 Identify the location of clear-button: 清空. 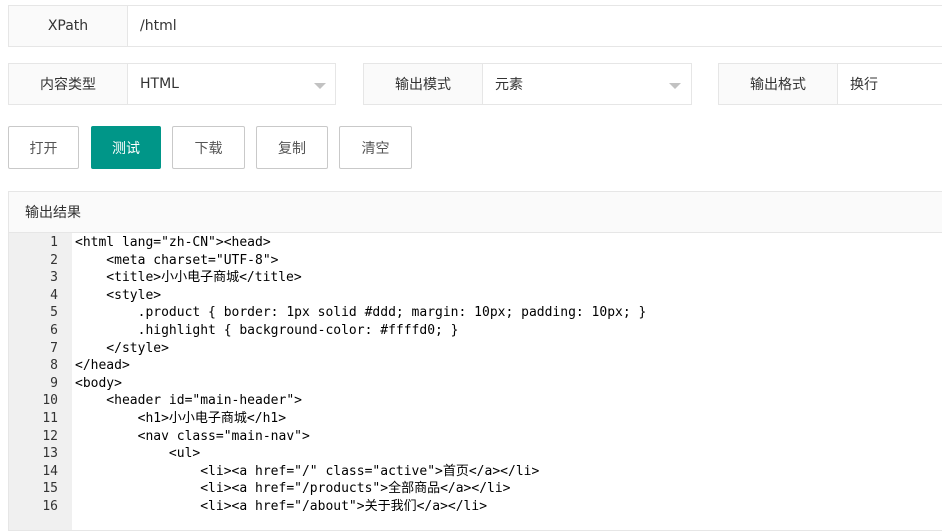
(375, 147).